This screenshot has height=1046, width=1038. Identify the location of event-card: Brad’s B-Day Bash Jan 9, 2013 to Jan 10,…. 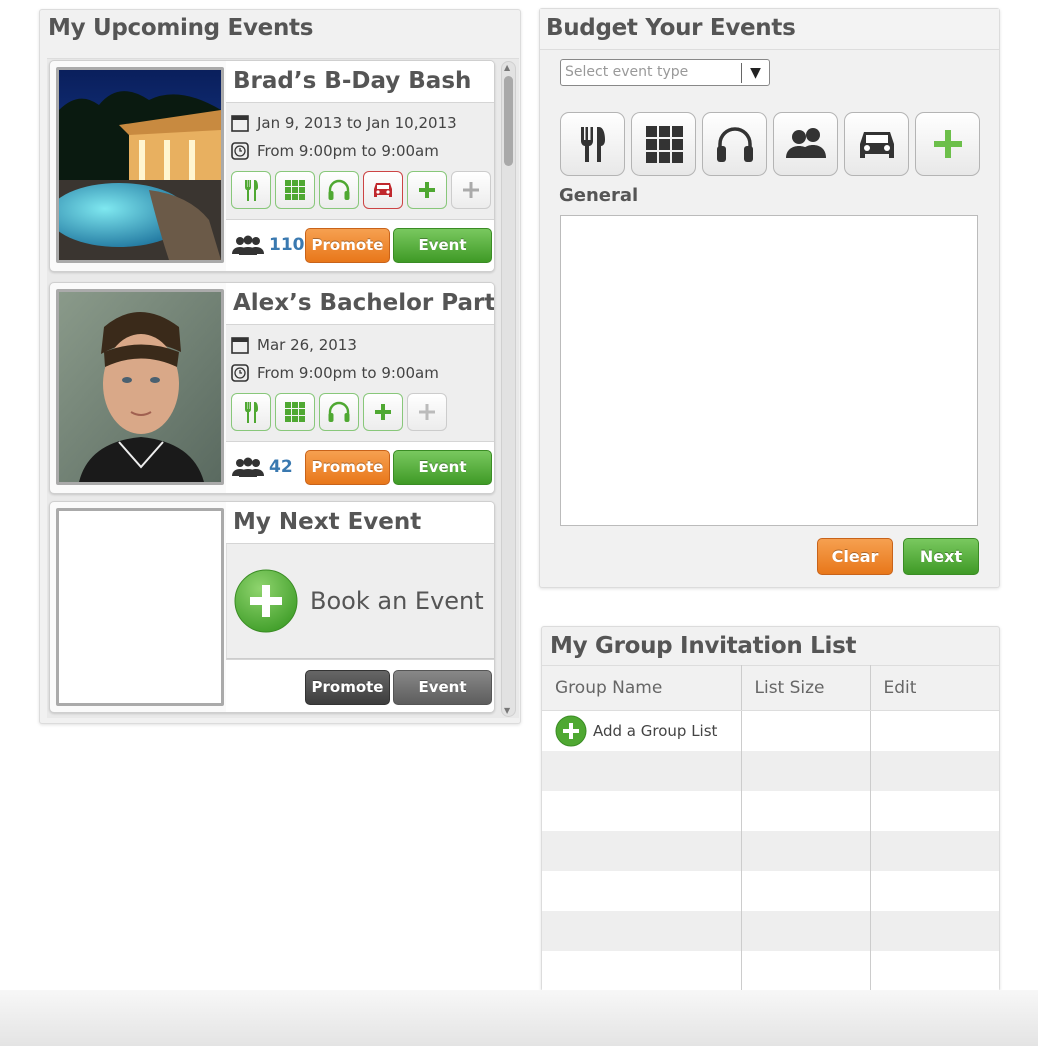
(272, 166).